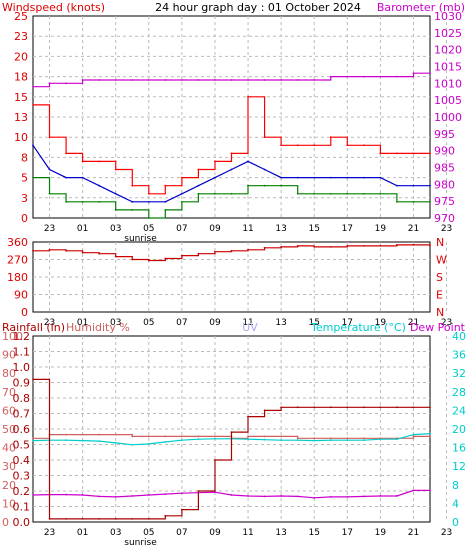  I want to click on compass-y-tick: E, so click(439, 295).